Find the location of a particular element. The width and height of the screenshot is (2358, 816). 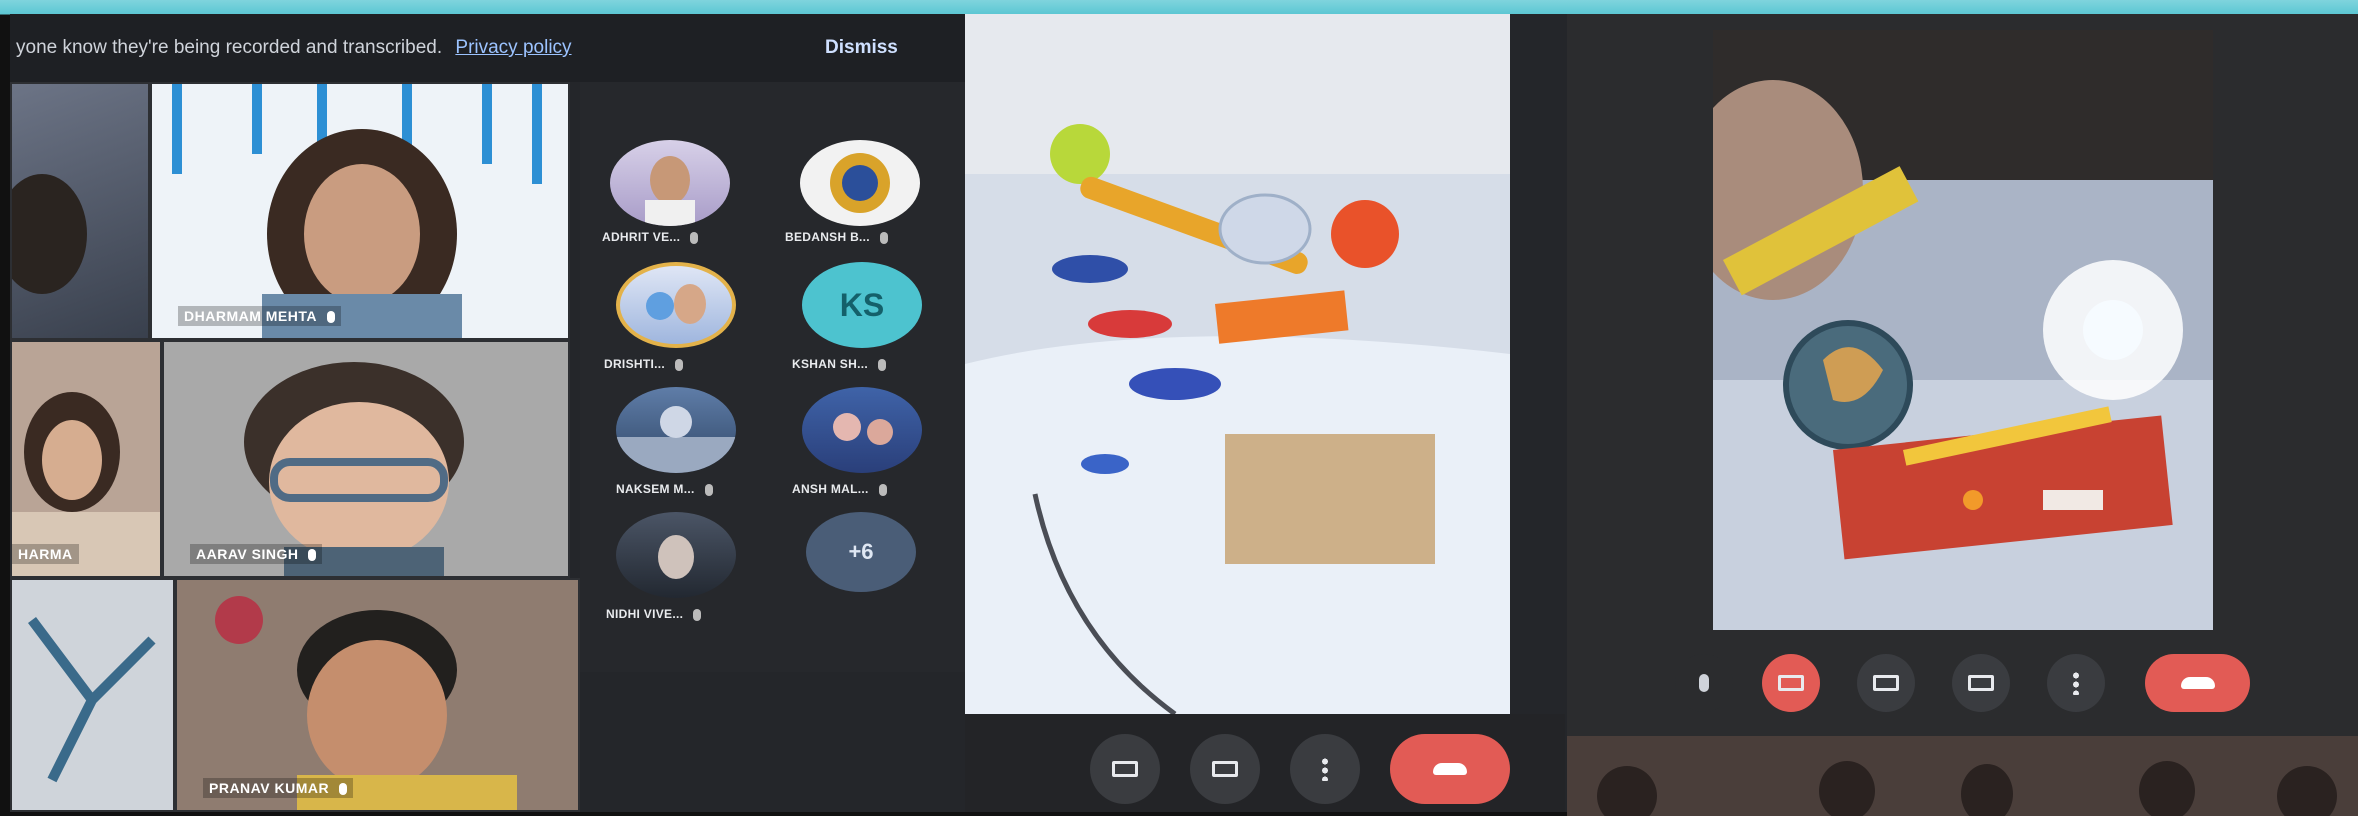

video-tile: AARAV SINGH is located at coordinates (366, 459).